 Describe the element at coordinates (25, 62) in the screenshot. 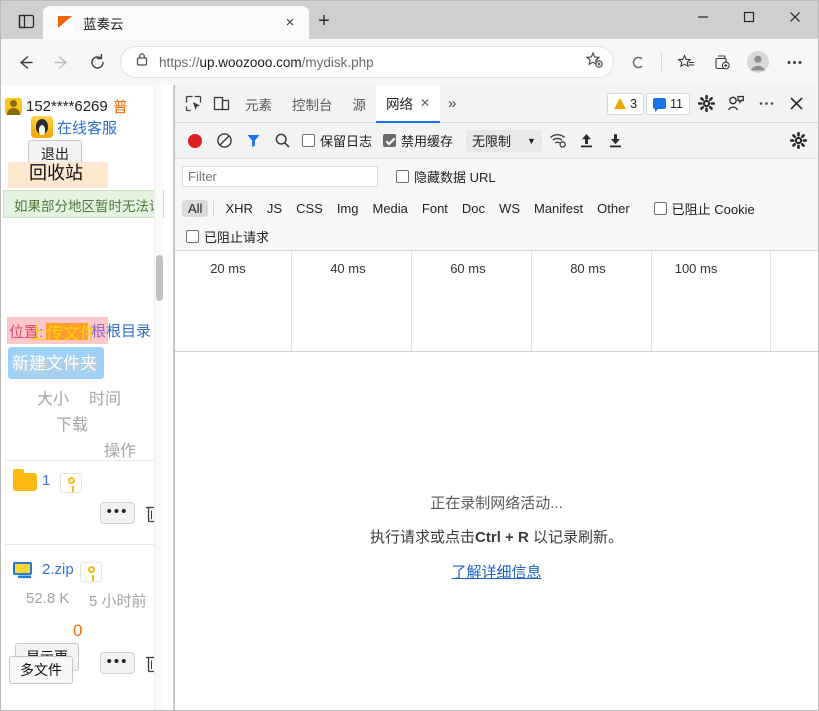

I see `back-arrow-icon` at that location.